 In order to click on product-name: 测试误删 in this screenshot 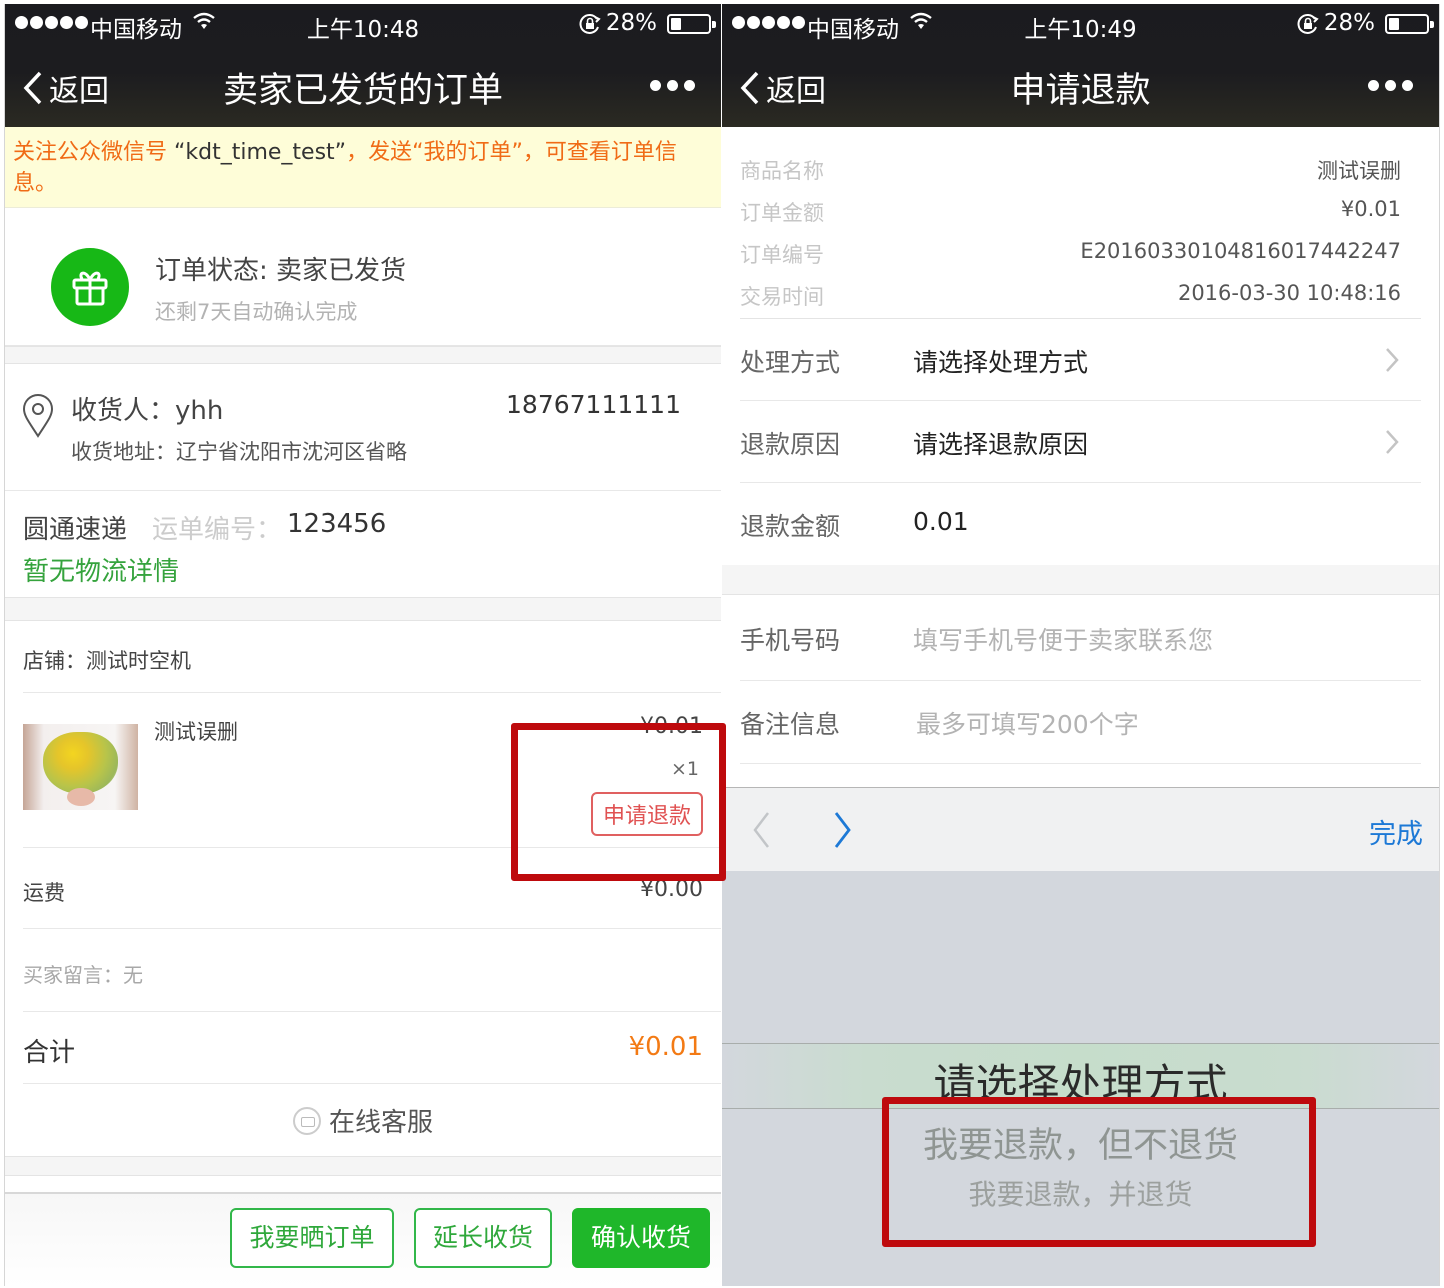, I will do `click(196, 731)`.